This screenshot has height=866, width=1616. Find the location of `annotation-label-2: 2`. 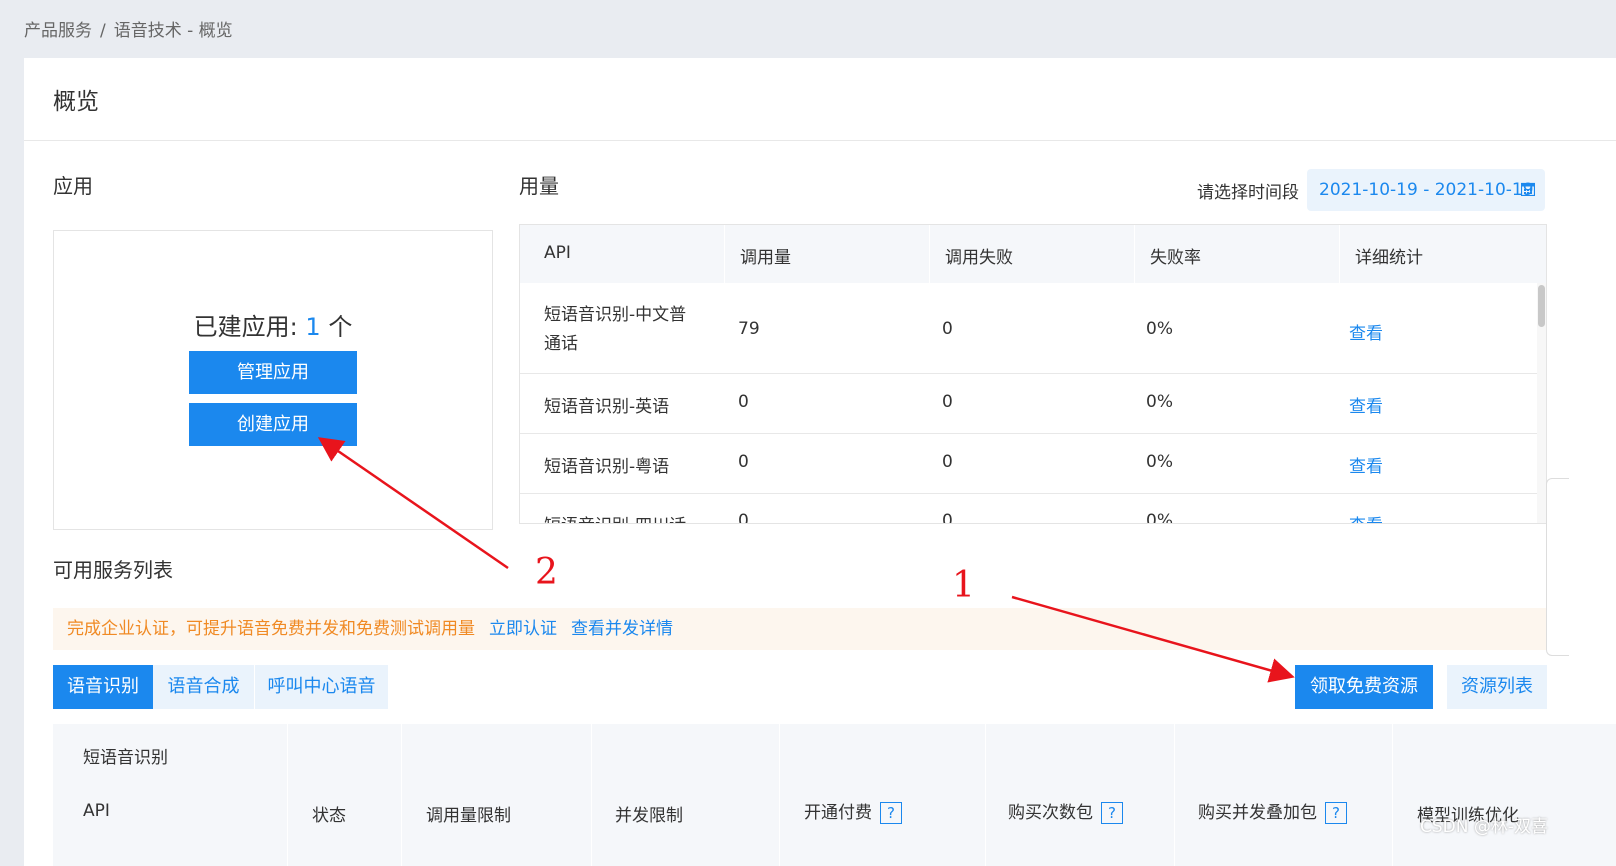

annotation-label-2: 2 is located at coordinates (546, 572).